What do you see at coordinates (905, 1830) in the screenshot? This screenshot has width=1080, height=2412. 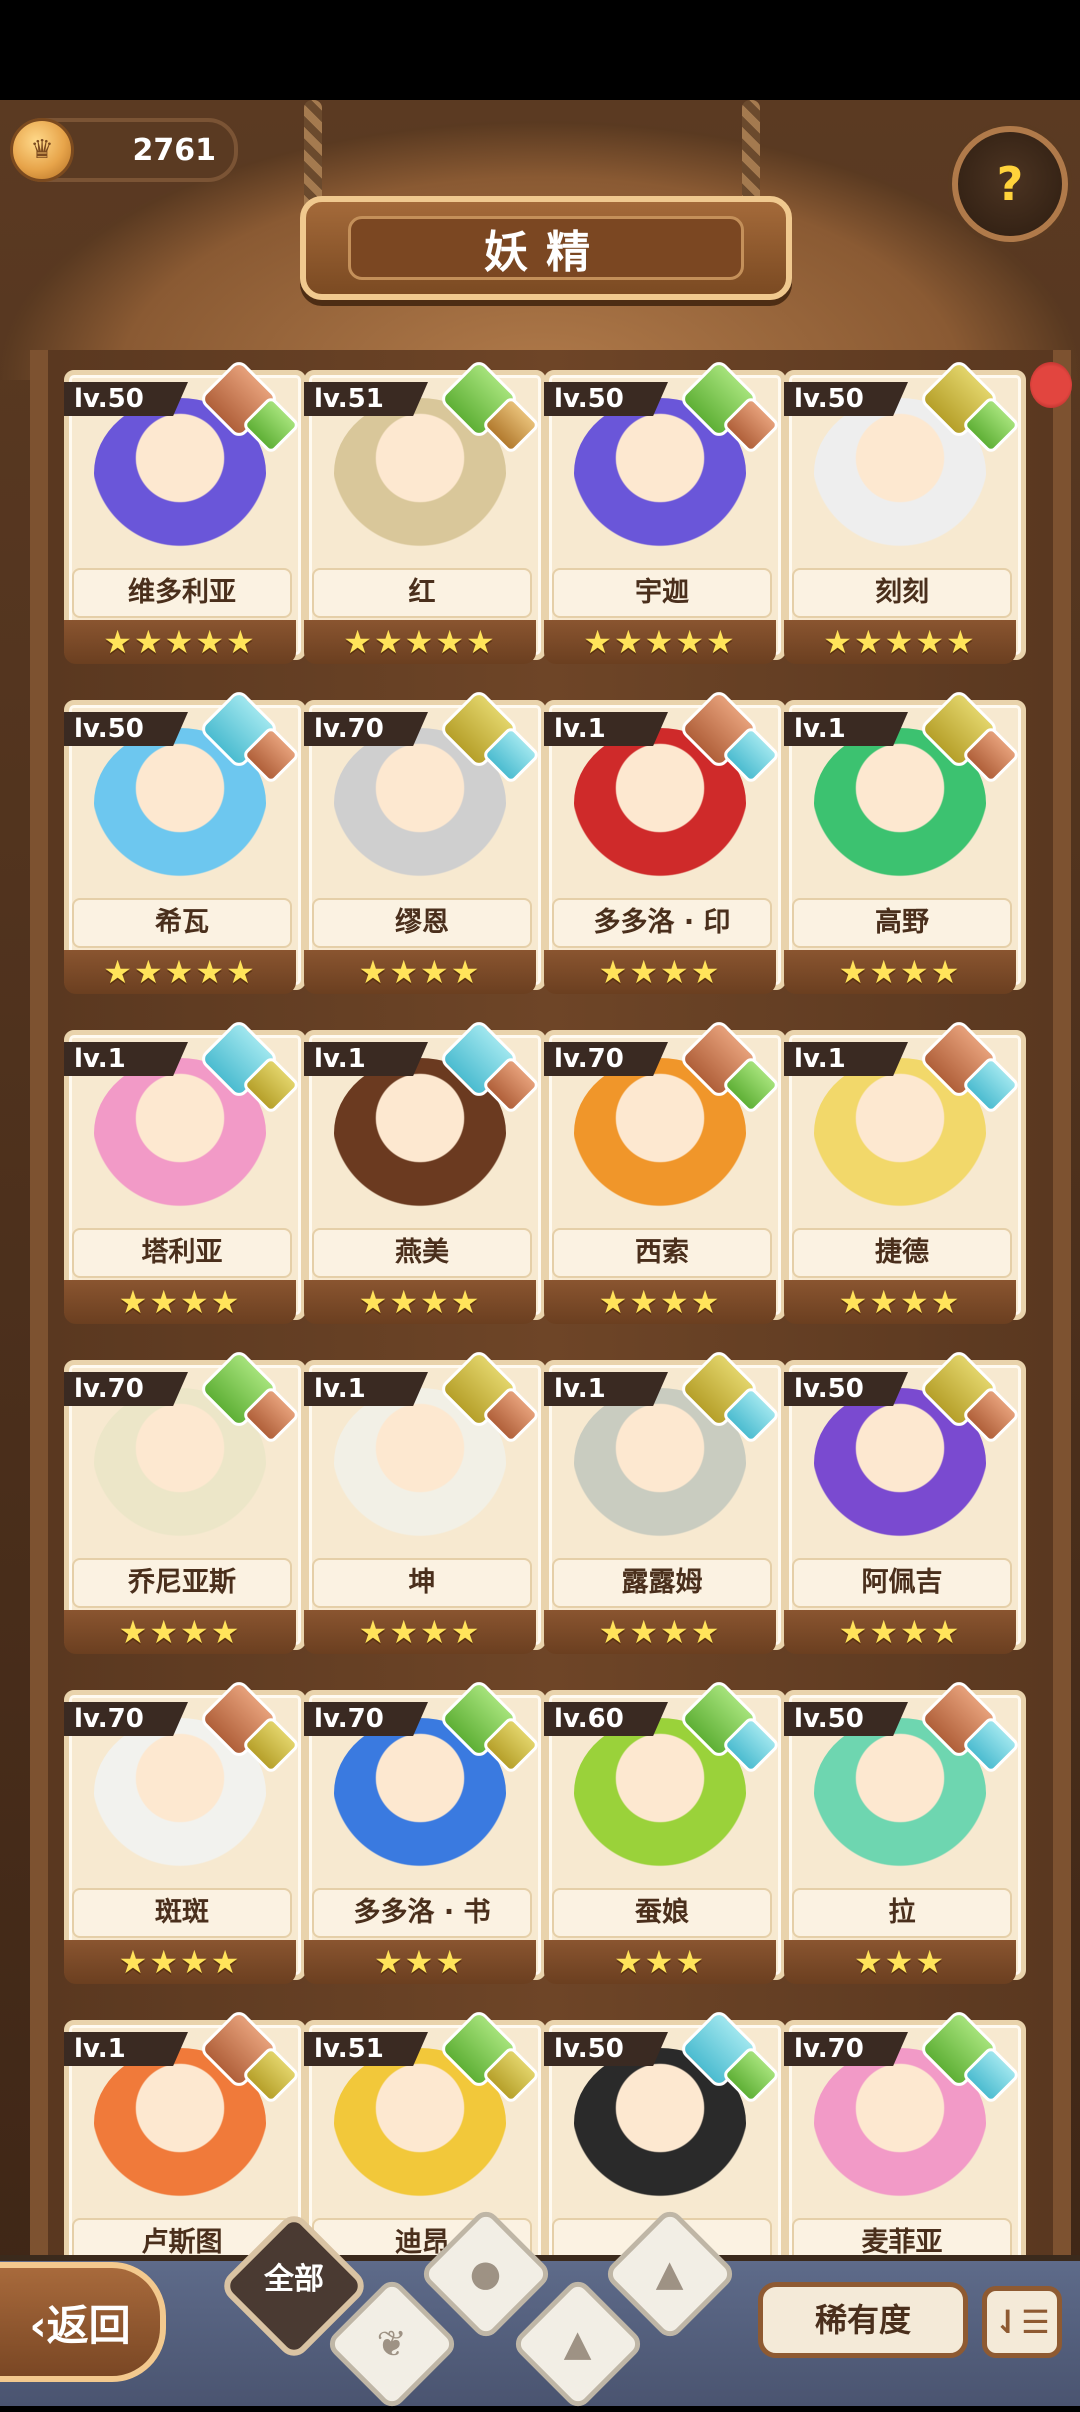 I see `fairy-card: lv.50 拉 ★★★` at bounding box center [905, 1830].